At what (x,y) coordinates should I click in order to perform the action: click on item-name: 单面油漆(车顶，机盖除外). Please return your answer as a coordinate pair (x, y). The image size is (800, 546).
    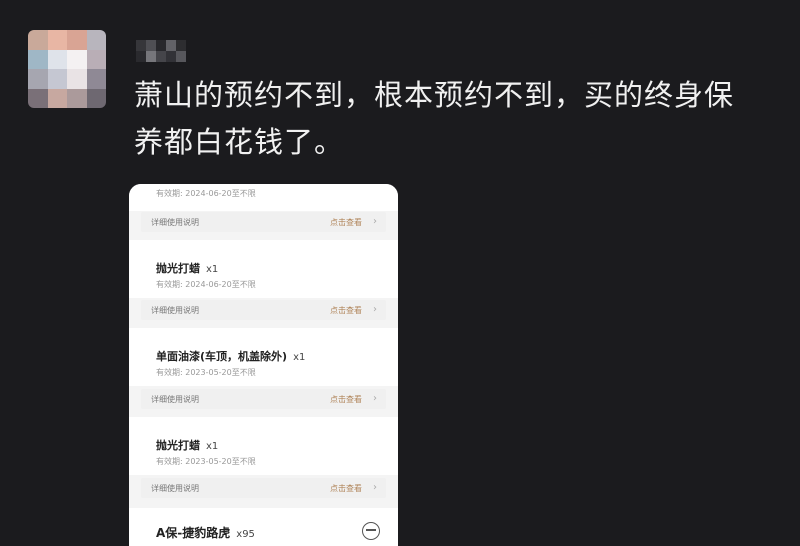
    Looking at the image, I should click on (222, 356).